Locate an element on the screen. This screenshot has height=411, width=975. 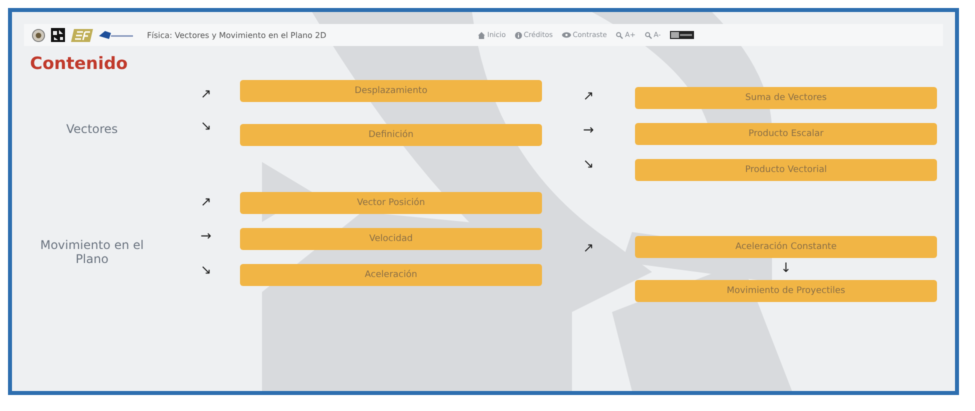
ef-logo-icon is located at coordinates (82, 35).